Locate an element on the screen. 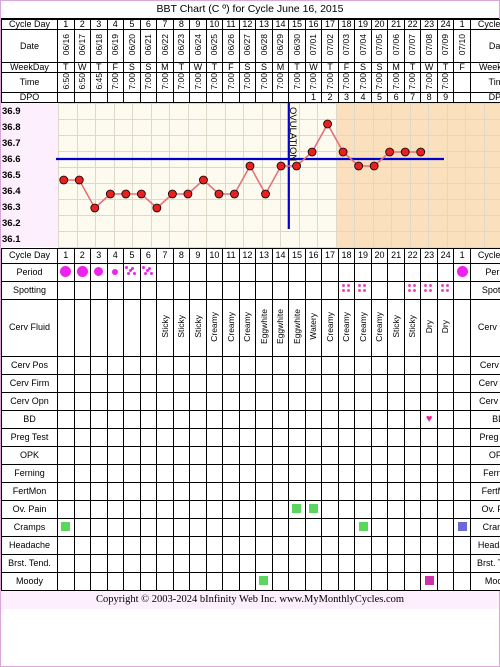 The height and width of the screenshot is (667, 500). ov-pain-cell is located at coordinates (148, 509).